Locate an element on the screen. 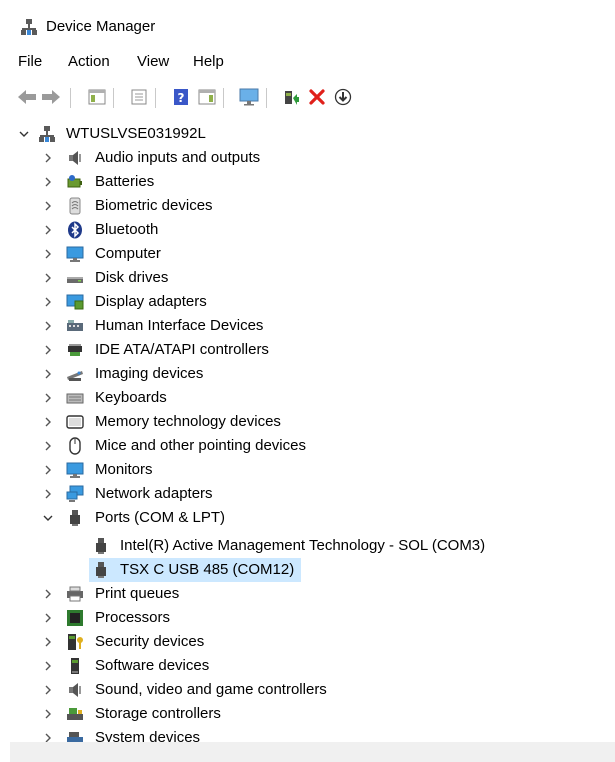 The height and width of the screenshot is (762, 615). tree-item-label: Mice and other pointing devices is located at coordinates (200, 445).